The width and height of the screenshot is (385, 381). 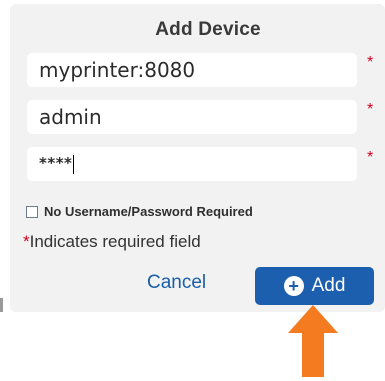 What do you see at coordinates (370, 62) in the screenshot?
I see `required-marker-host: *` at bounding box center [370, 62].